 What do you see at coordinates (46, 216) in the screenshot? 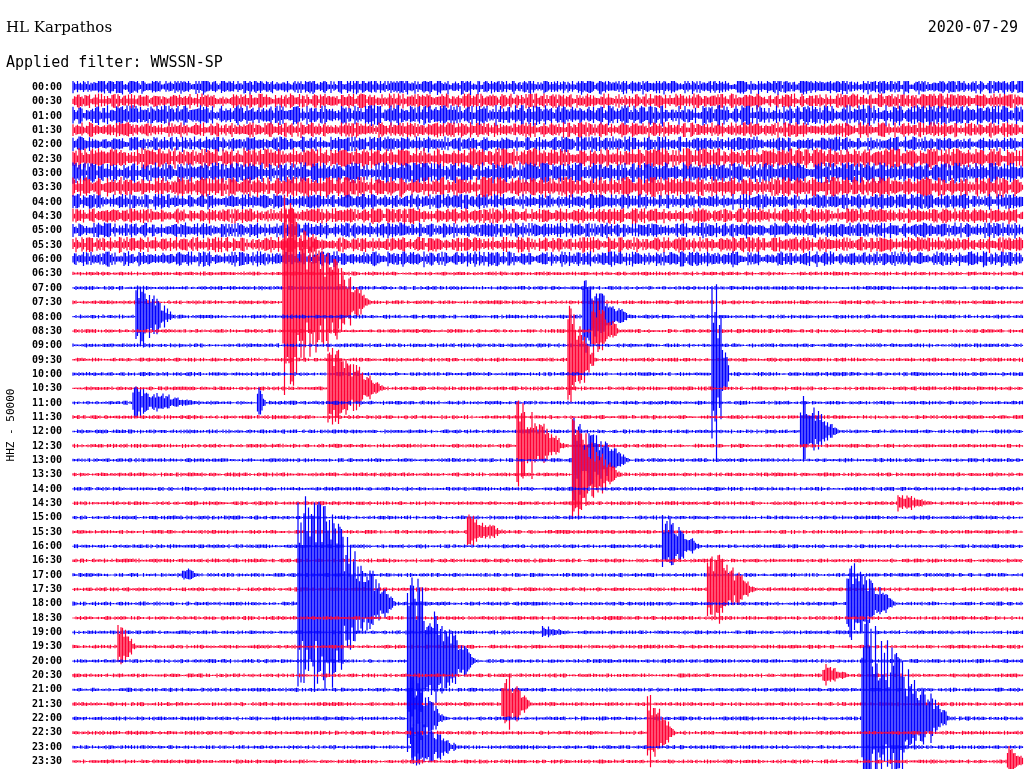
I see `time-label: 04:30` at bounding box center [46, 216].